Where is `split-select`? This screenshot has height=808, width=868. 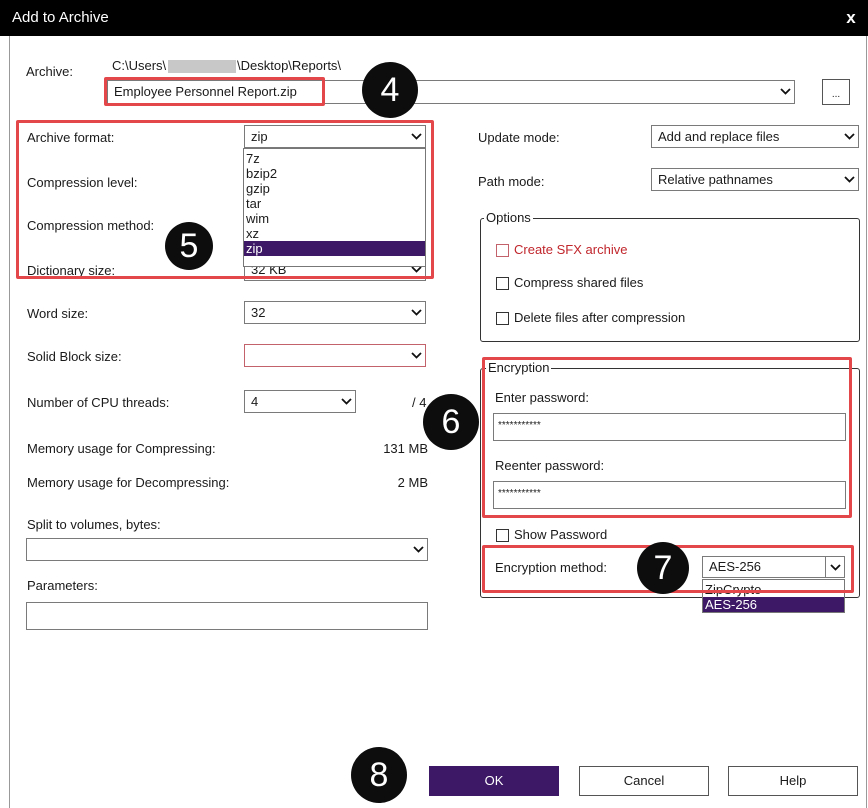 split-select is located at coordinates (227, 549).